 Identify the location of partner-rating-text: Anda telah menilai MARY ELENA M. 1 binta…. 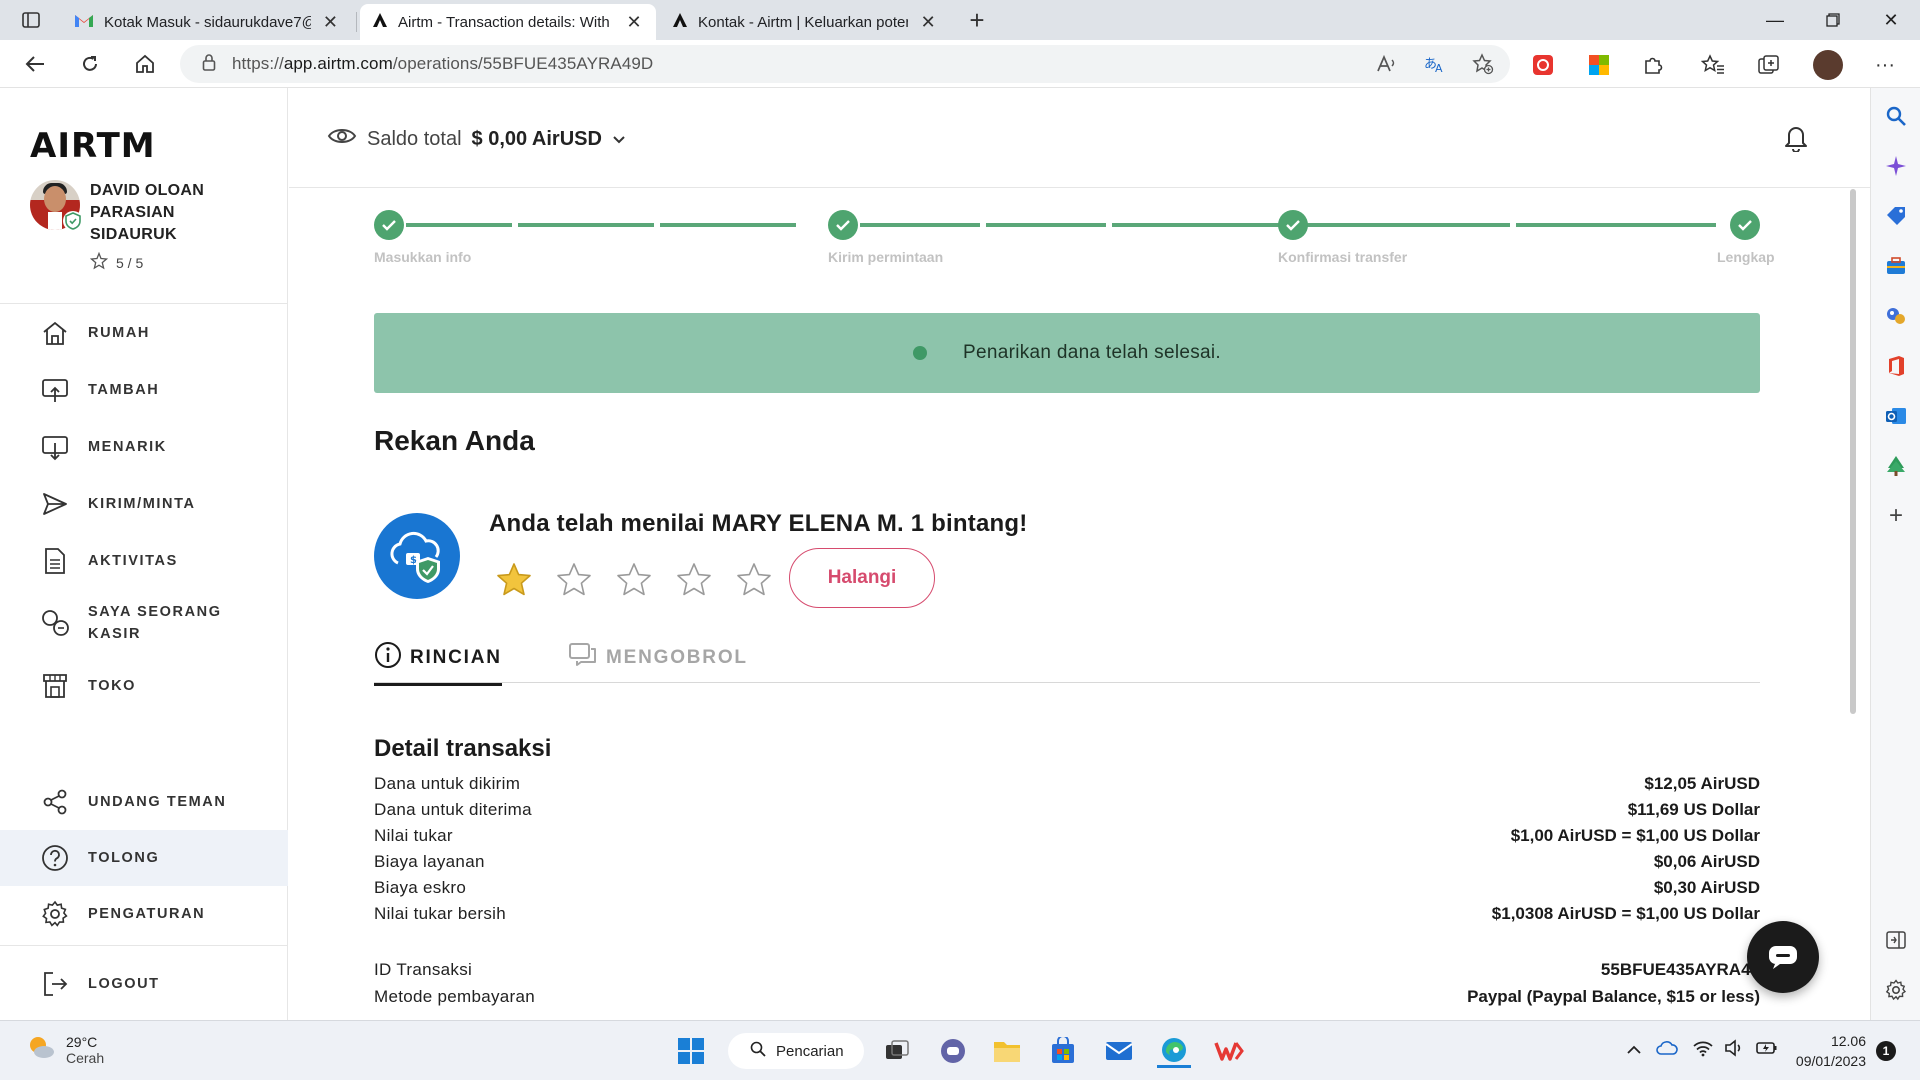
(758, 523).